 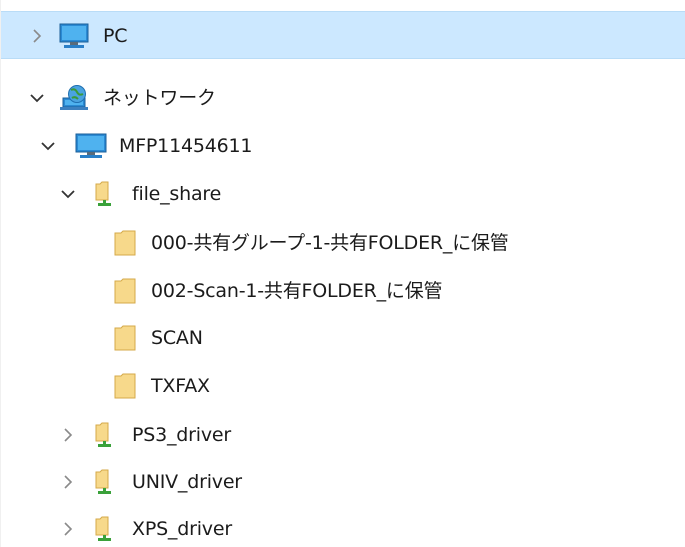 I want to click on tree-item-label: SCAN, so click(x=177, y=338).